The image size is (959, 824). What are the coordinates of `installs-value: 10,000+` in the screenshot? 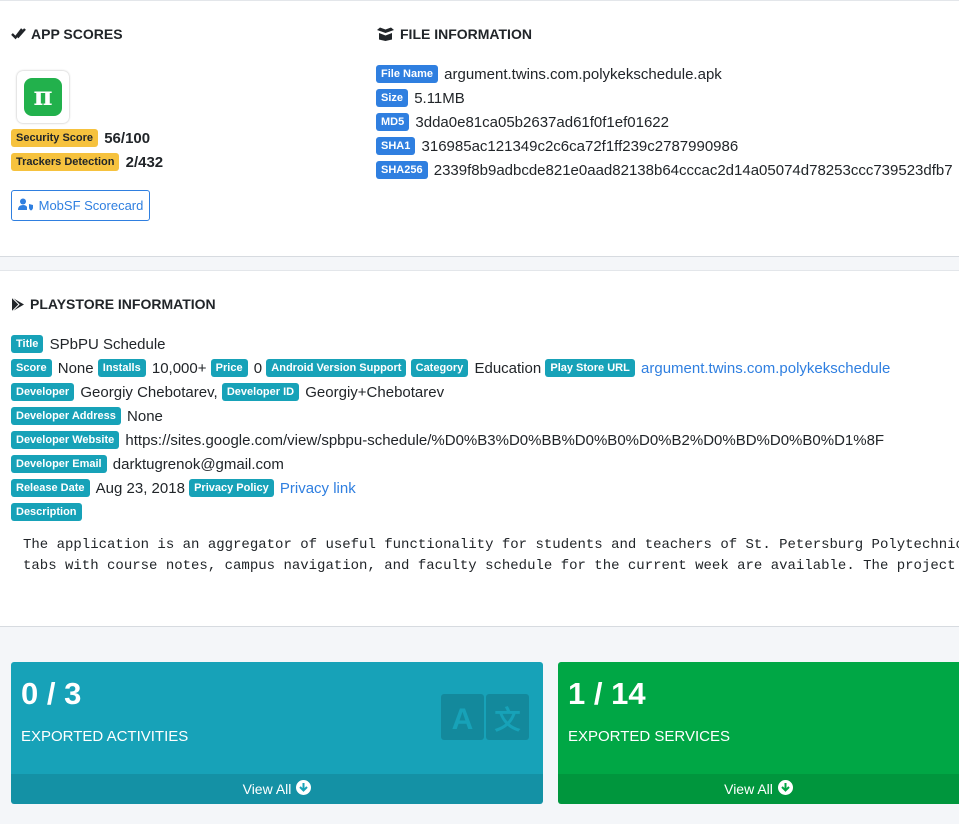 It's located at (179, 368).